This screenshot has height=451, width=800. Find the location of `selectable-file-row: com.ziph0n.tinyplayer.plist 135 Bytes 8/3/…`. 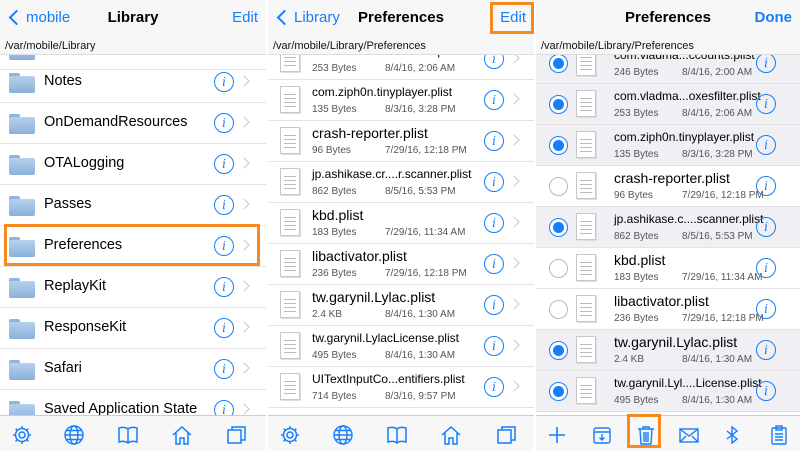

selectable-file-row: com.ziph0n.tinyplayer.plist 135 Bytes 8/3/… is located at coordinates (668, 145).